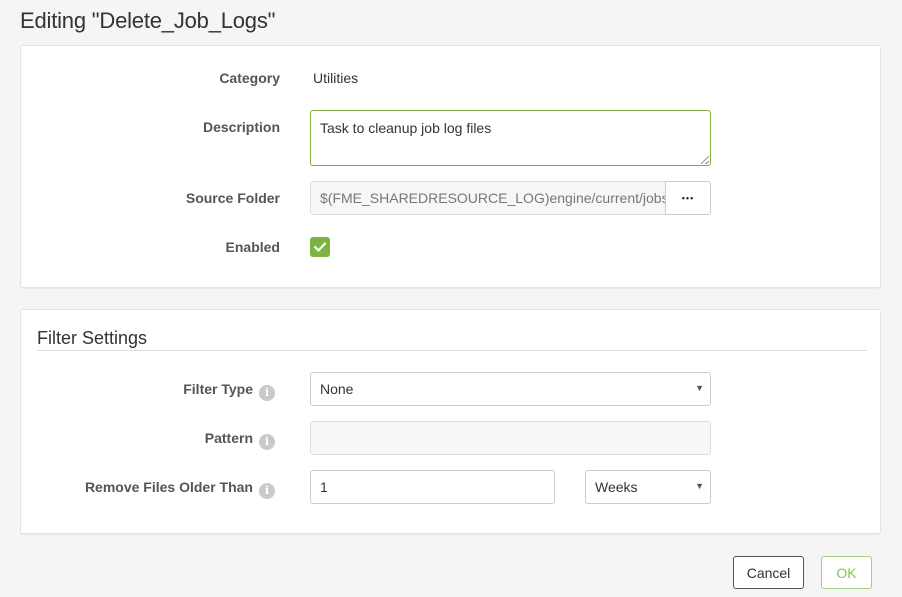 Image resolution: width=902 pixels, height=597 pixels. What do you see at coordinates (616, 487) in the screenshot?
I see `time-unit-value: Weeks` at bounding box center [616, 487].